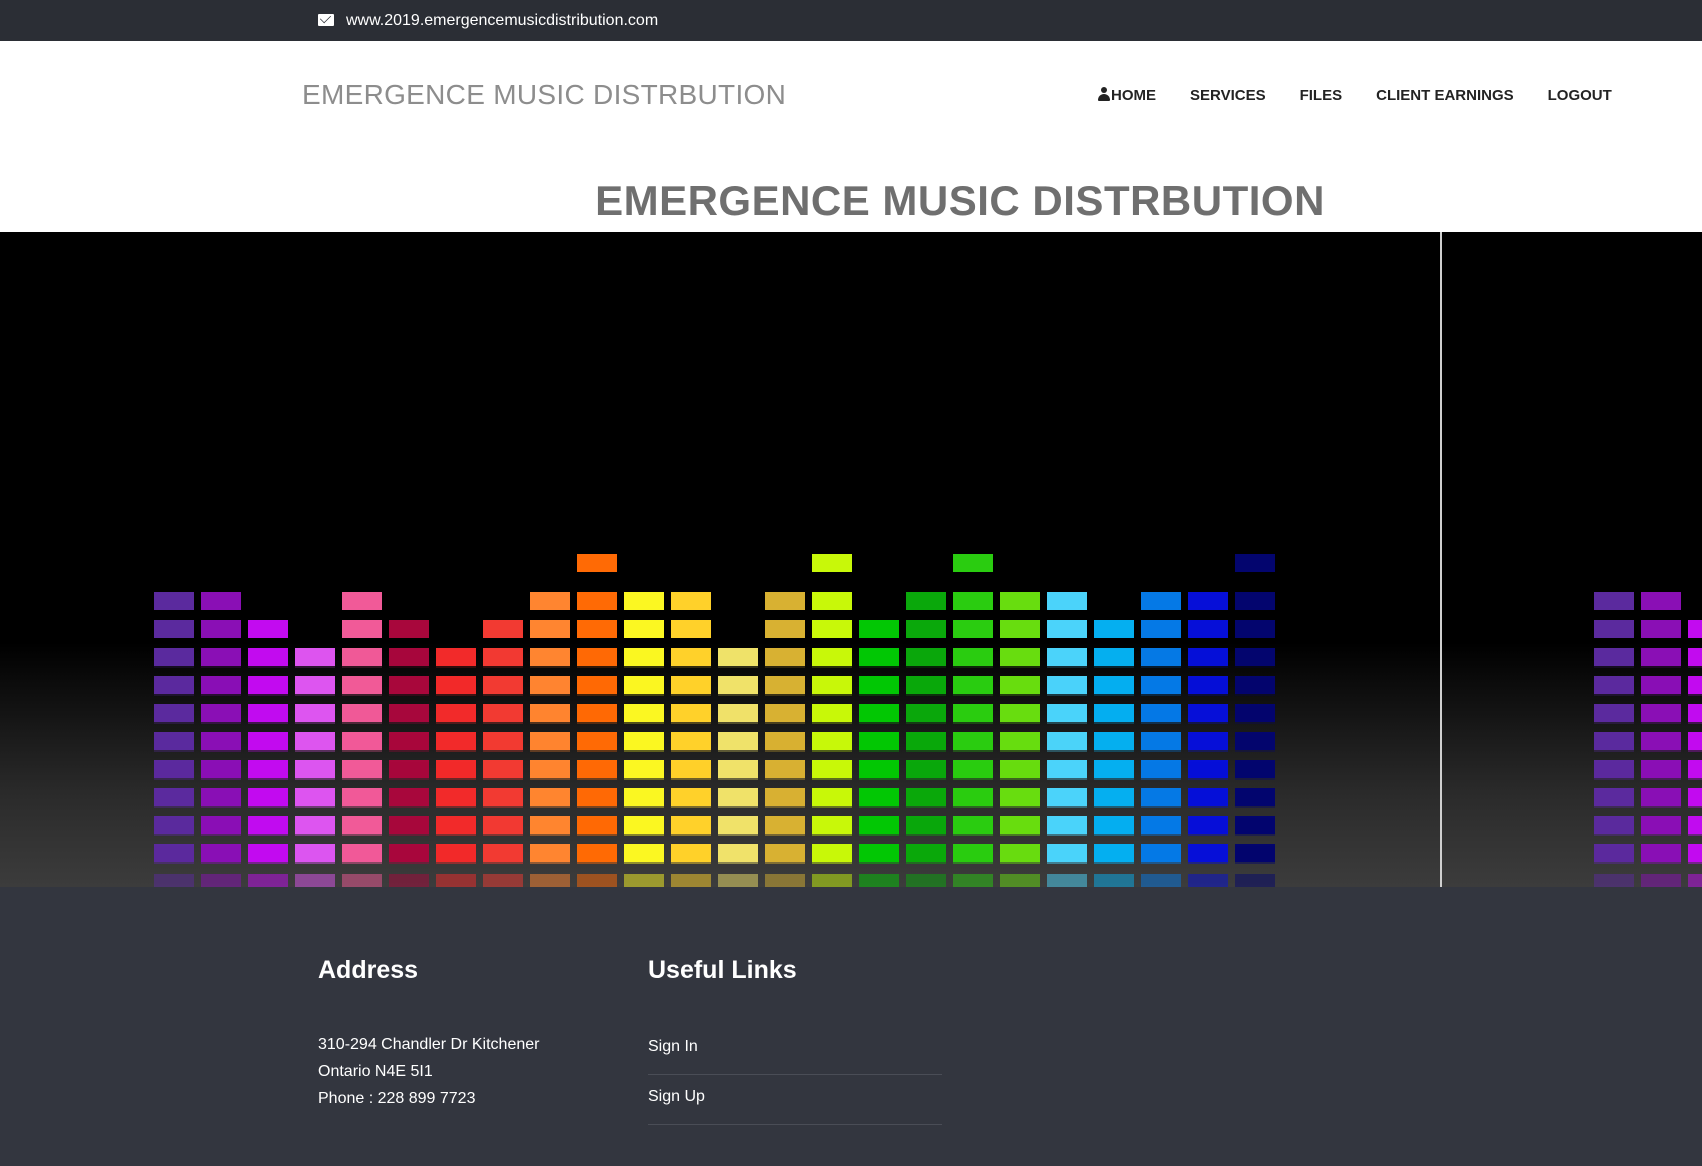  I want to click on nav-home: HOME, so click(1127, 96).